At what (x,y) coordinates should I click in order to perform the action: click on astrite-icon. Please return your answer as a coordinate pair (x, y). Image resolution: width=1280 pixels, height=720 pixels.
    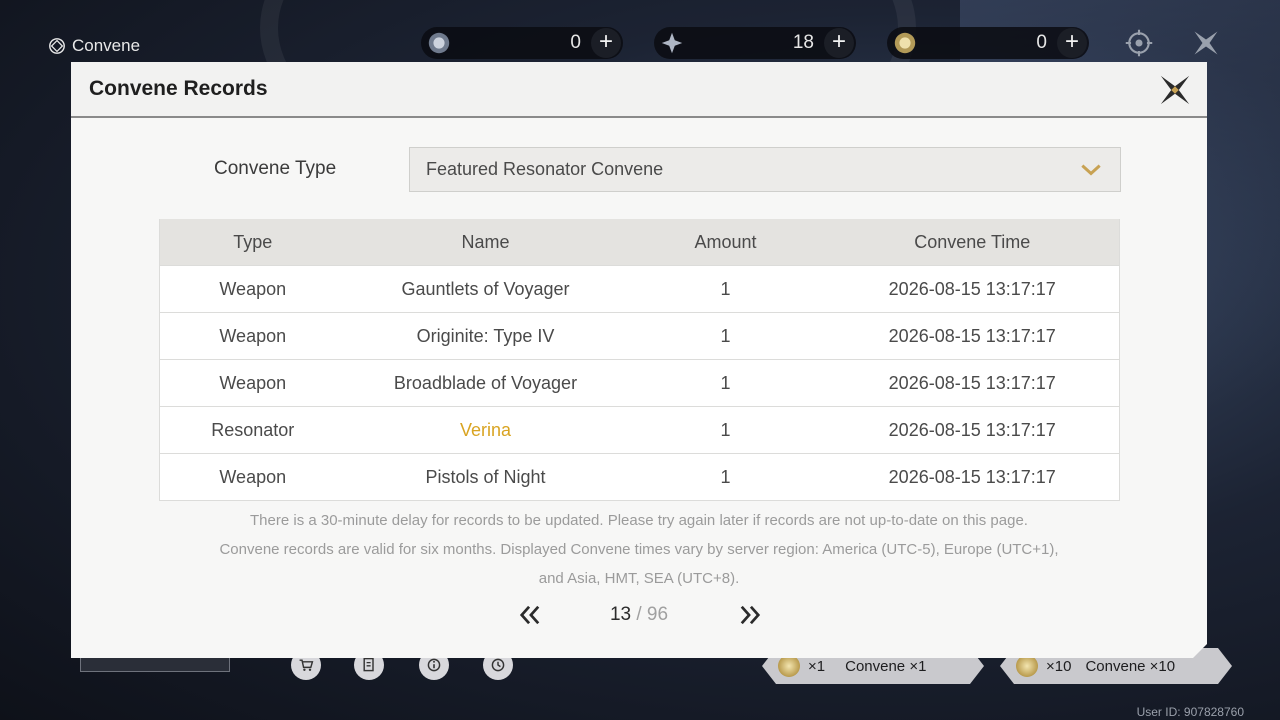
    Looking at the image, I should click on (439, 43).